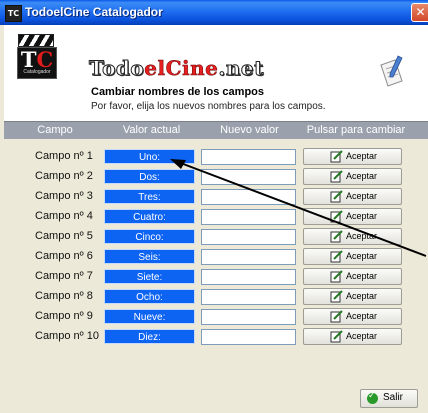 The width and height of the screenshot is (428, 413). I want to click on exit-label: Salir, so click(393, 397).